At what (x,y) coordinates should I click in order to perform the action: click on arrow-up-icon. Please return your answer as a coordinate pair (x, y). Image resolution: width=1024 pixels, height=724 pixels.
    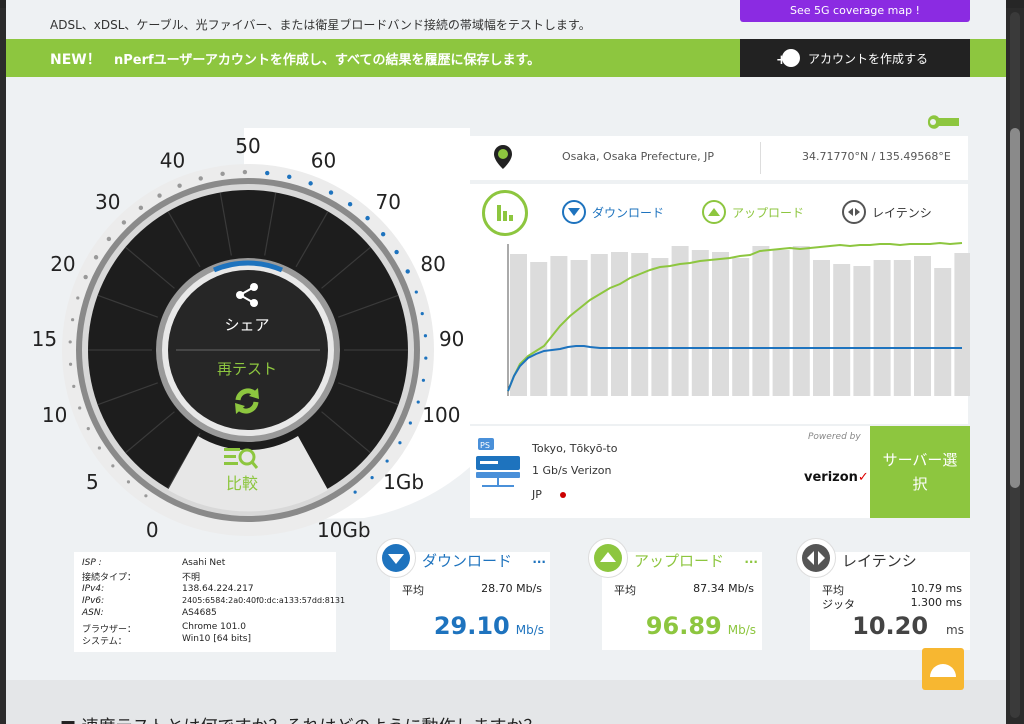
    Looking at the image, I should click on (943, 670).